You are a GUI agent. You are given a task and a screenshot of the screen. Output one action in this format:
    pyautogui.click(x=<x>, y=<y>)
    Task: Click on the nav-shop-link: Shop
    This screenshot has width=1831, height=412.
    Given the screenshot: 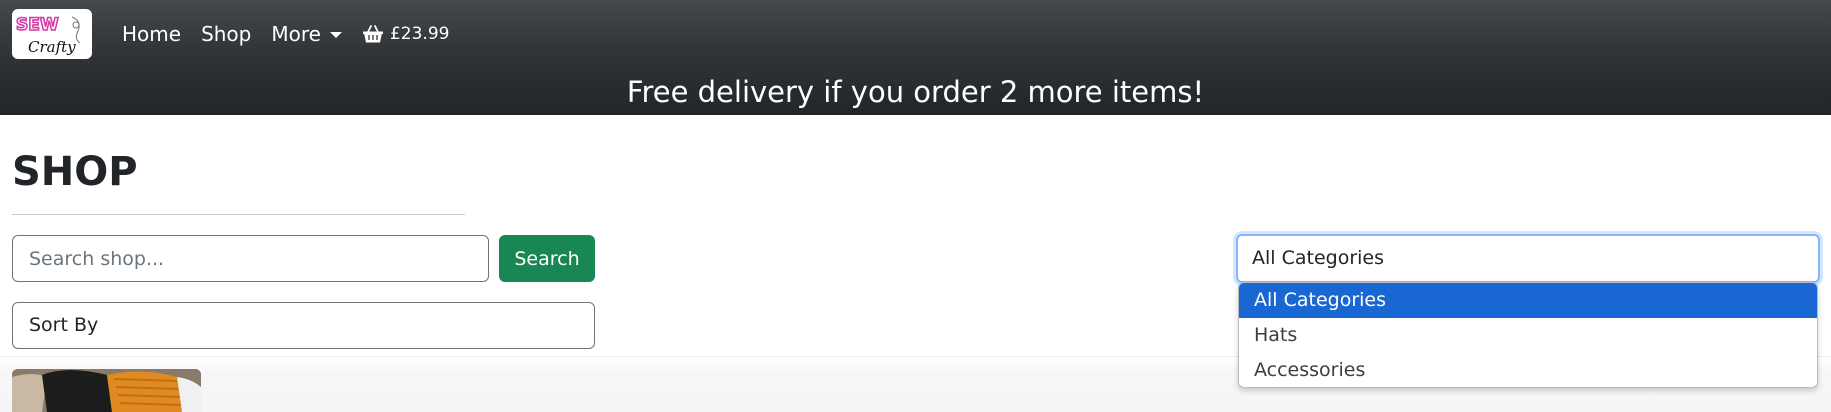 What is the action you would take?
    pyautogui.click(x=226, y=34)
    